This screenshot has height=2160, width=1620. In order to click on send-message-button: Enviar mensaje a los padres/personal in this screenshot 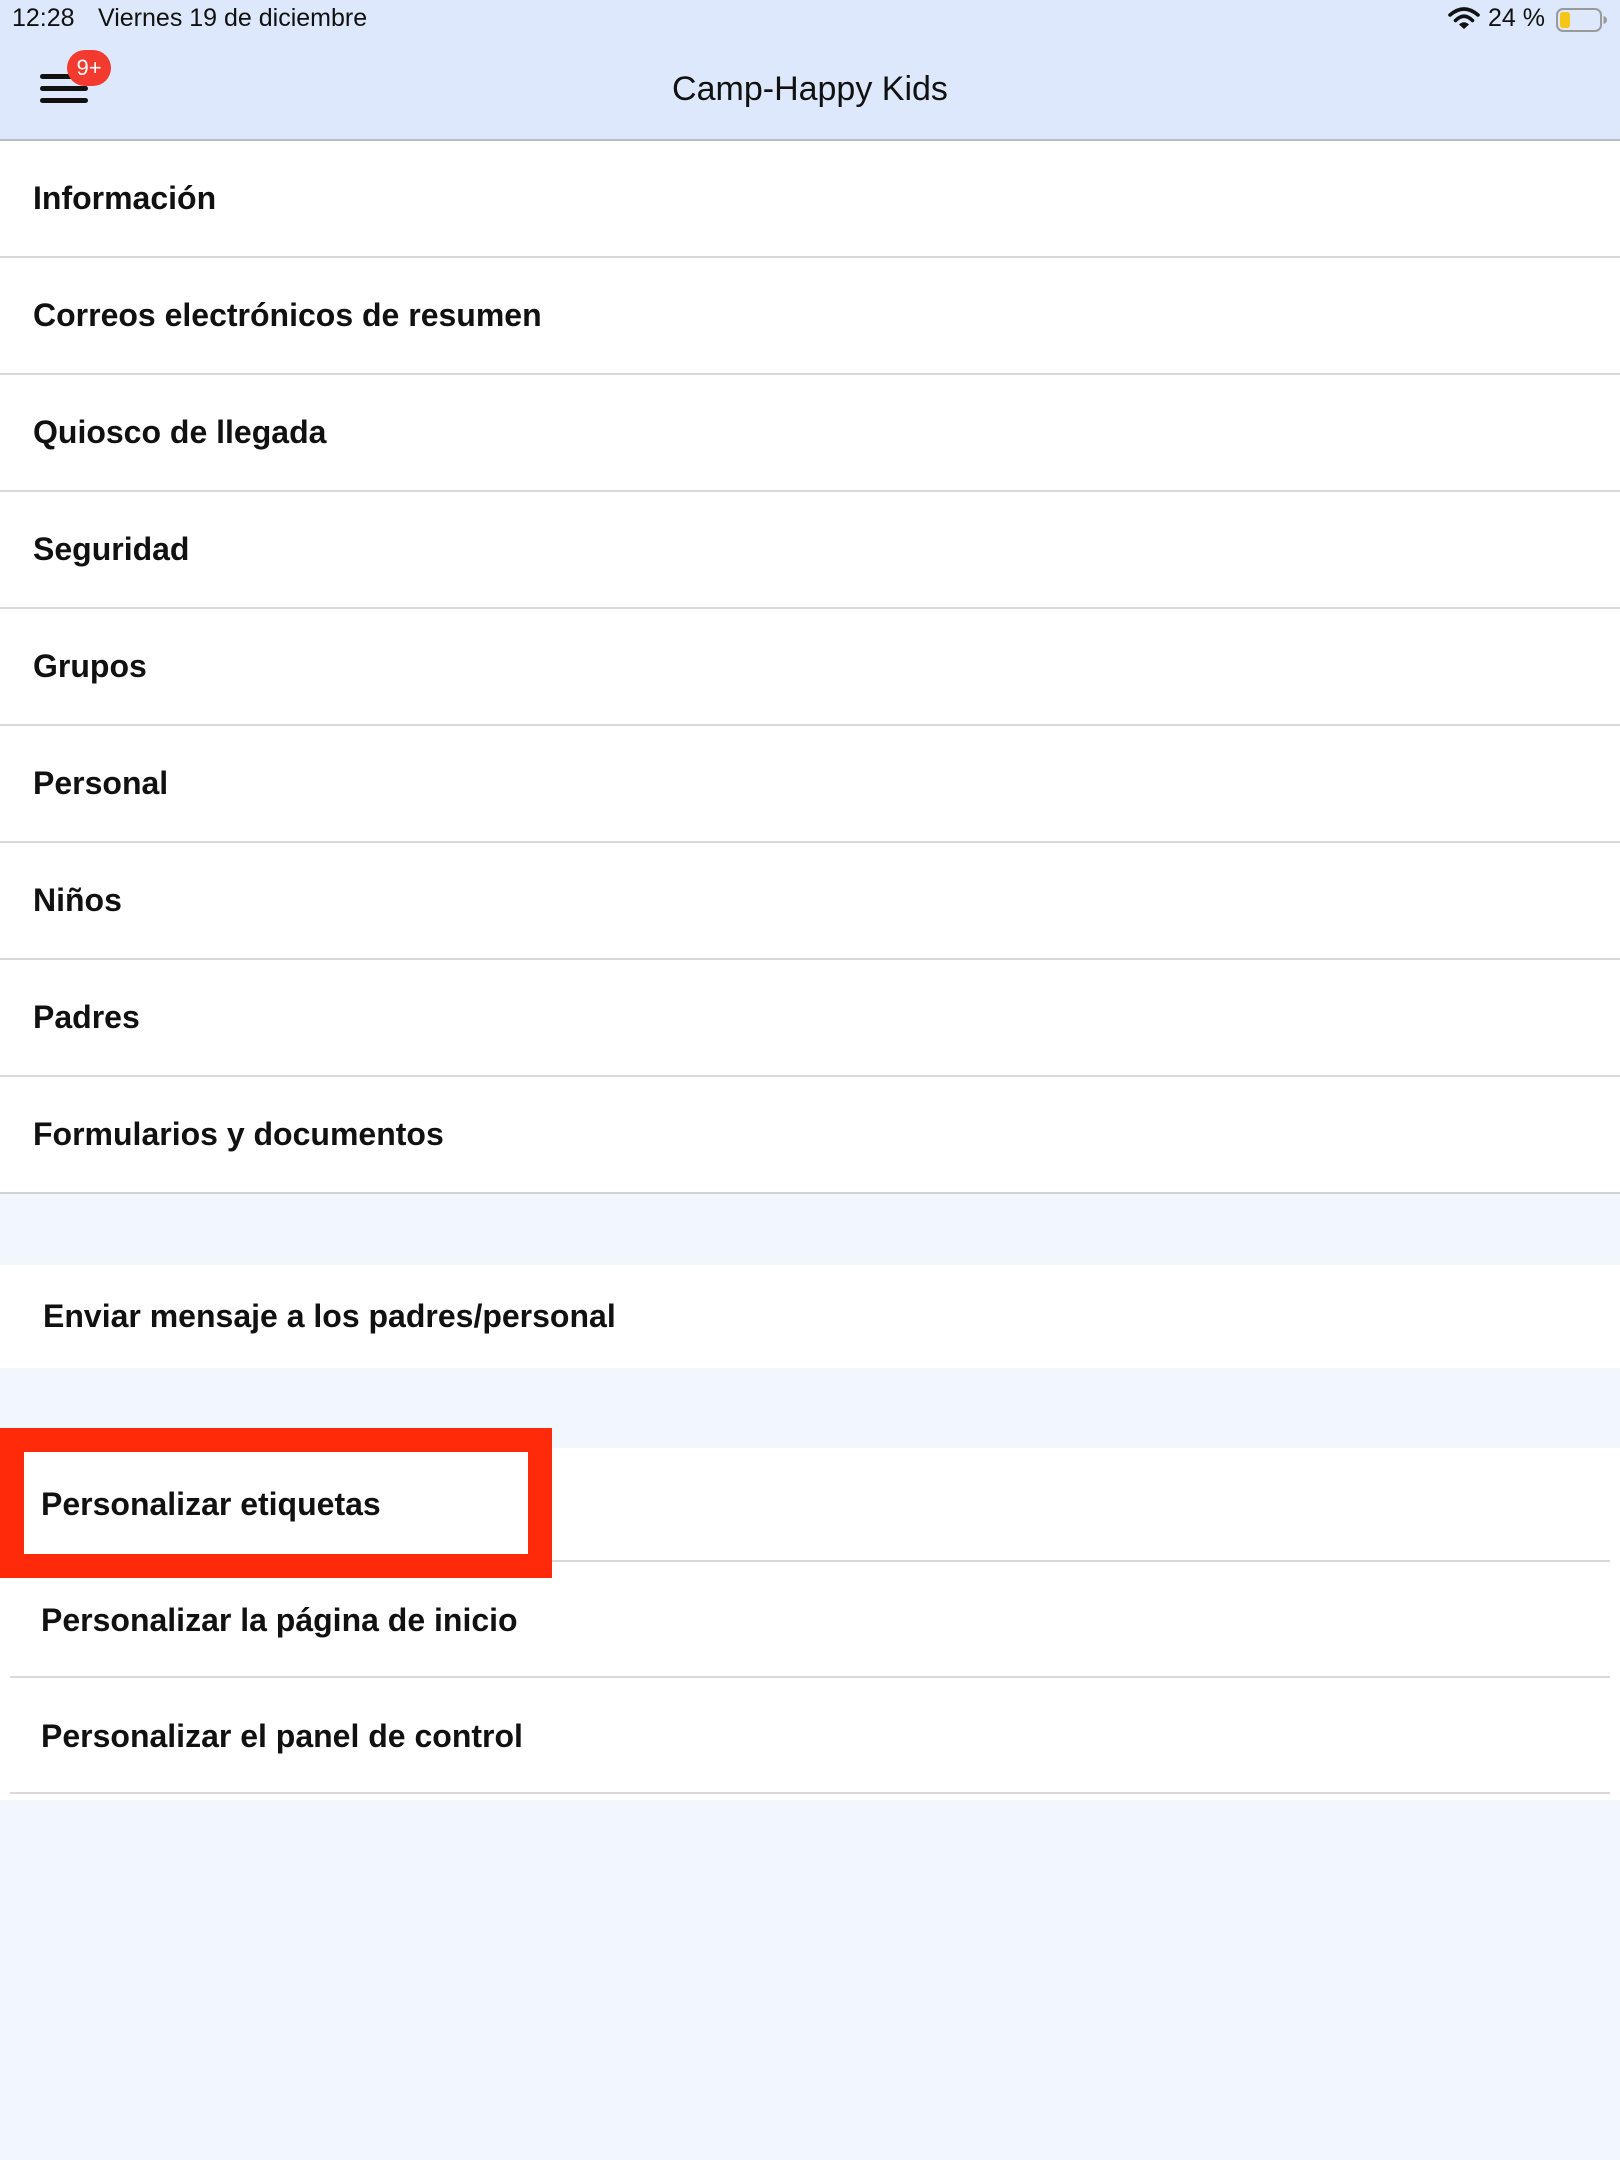, I will do `click(810, 1316)`.